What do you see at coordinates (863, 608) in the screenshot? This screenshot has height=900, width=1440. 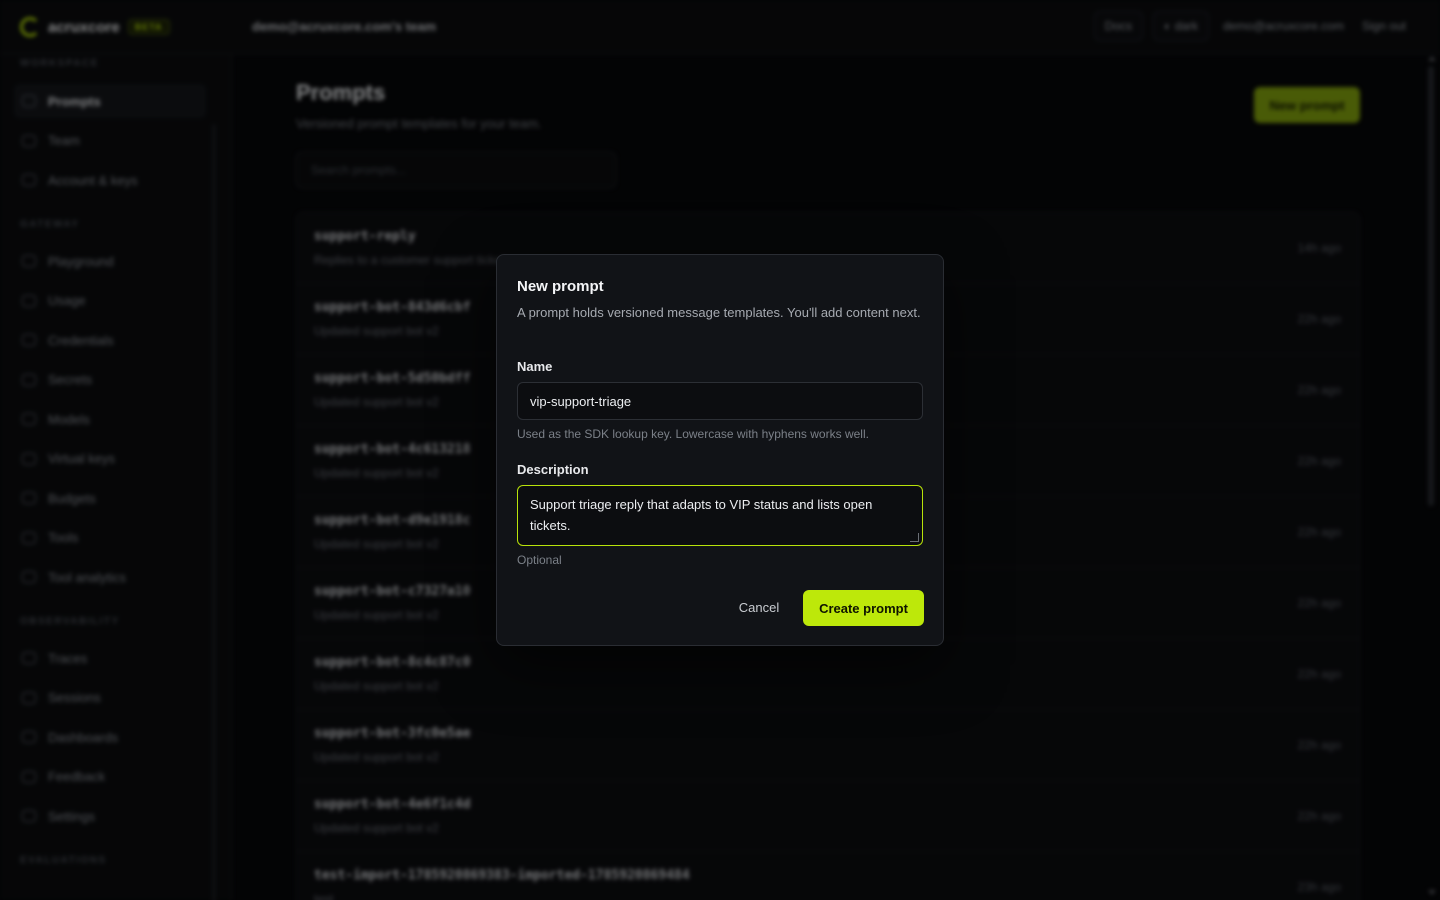 I see `create-prompt-button: Create prompt` at bounding box center [863, 608].